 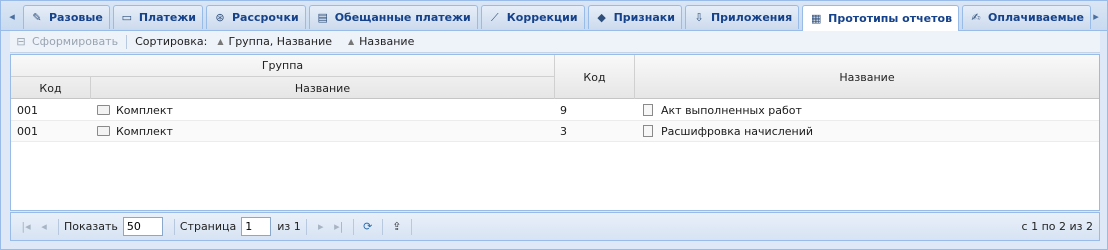 I want to click on tab-obeshchannye: ▤ Обещанные платежи, so click(x=393, y=17).